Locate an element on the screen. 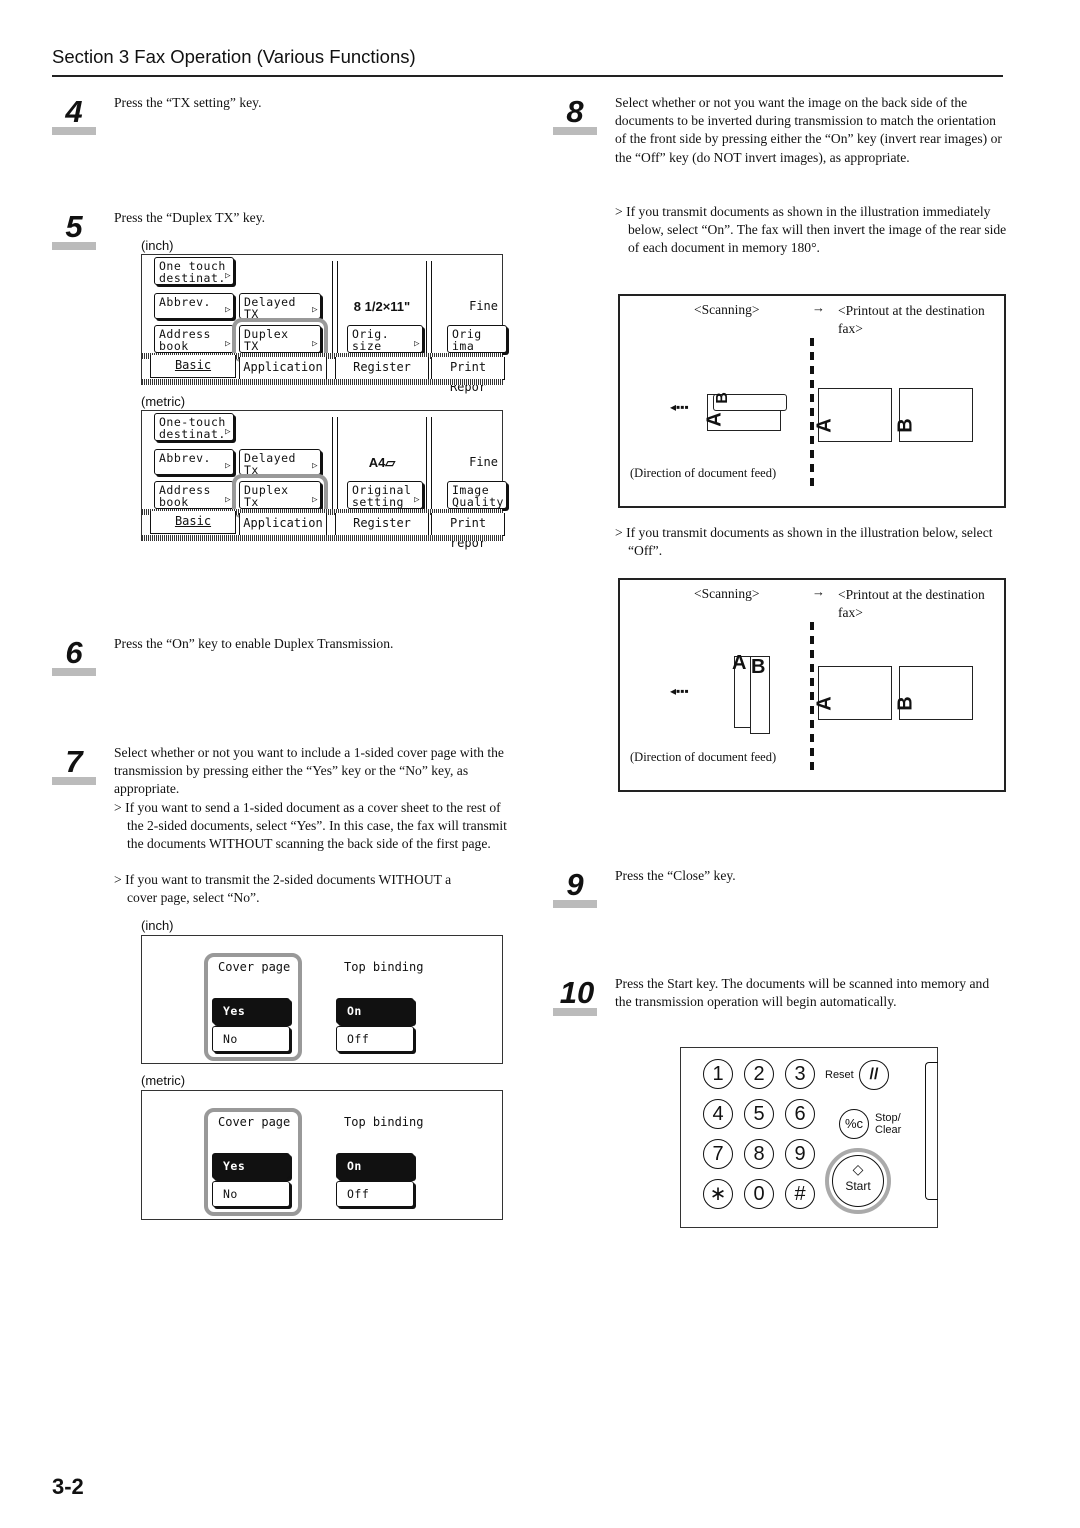 Image resolution: width=1080 pixels, height=1528 pixels. tab-print-report: Print repor is located at coordinates (468, 531).